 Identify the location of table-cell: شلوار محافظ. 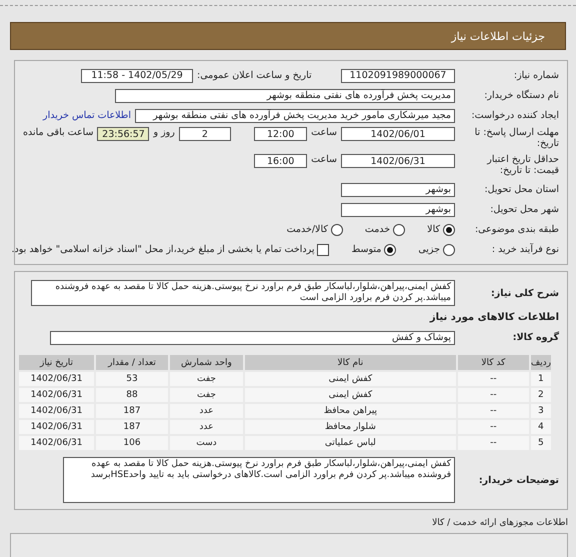
(350, 427).